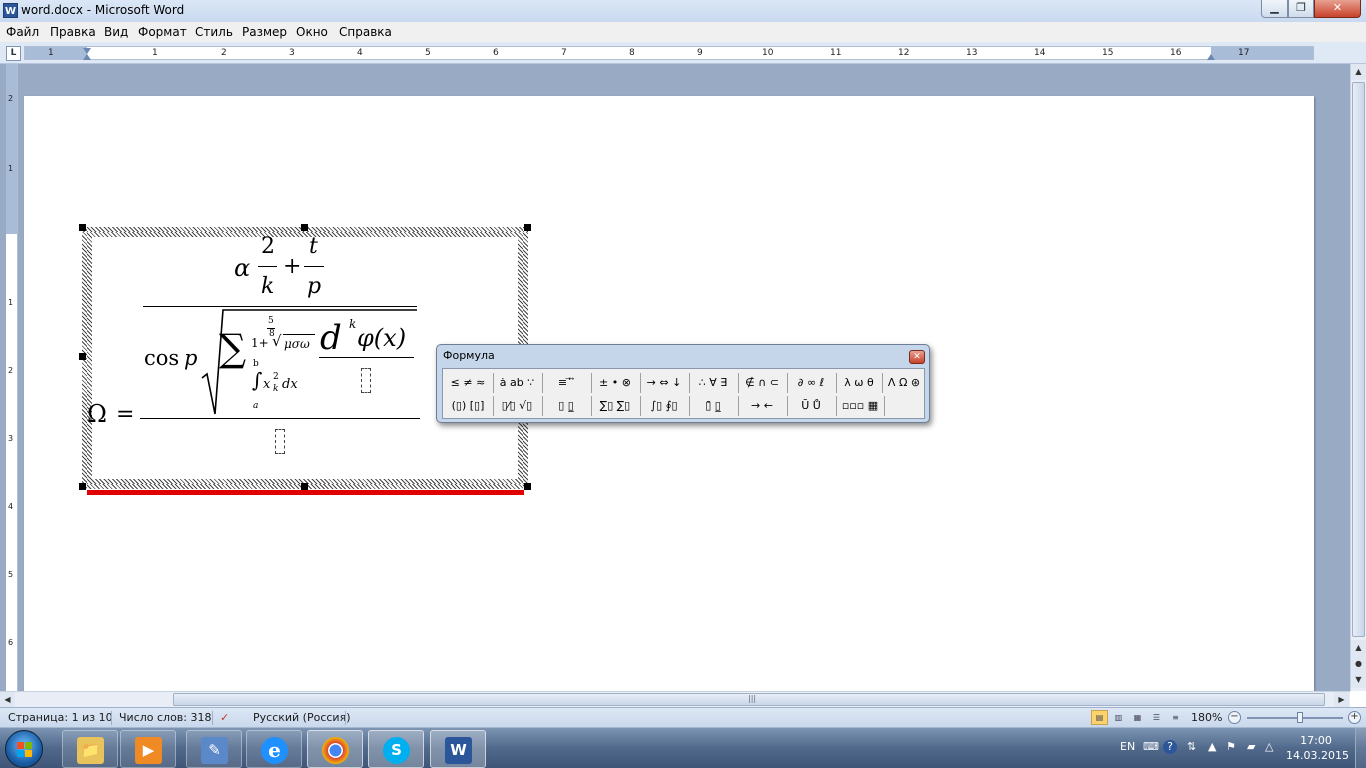 Image resolution: width=1366 pixels, height=768 pixels. I want to click on spaces-button: ȧ ab ∵, so click(517, 383).